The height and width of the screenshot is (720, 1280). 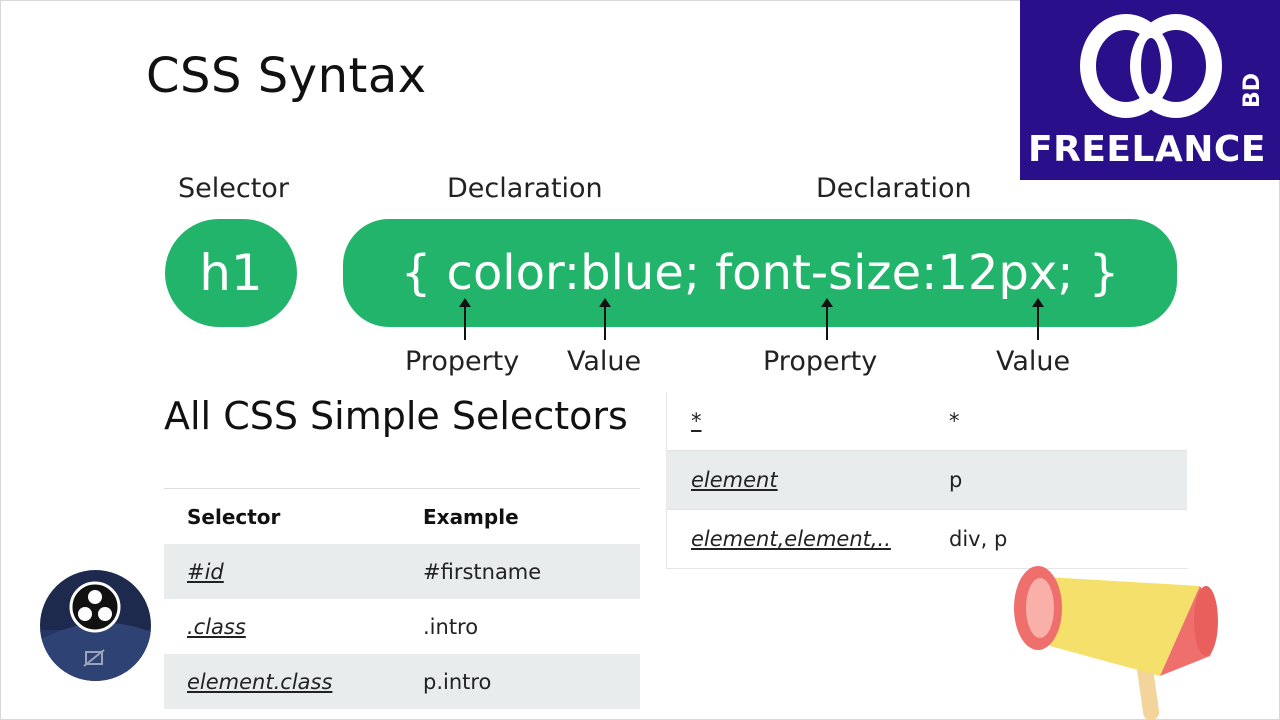 I want to click on selector-label: Selector, so click(x=233, y=188).